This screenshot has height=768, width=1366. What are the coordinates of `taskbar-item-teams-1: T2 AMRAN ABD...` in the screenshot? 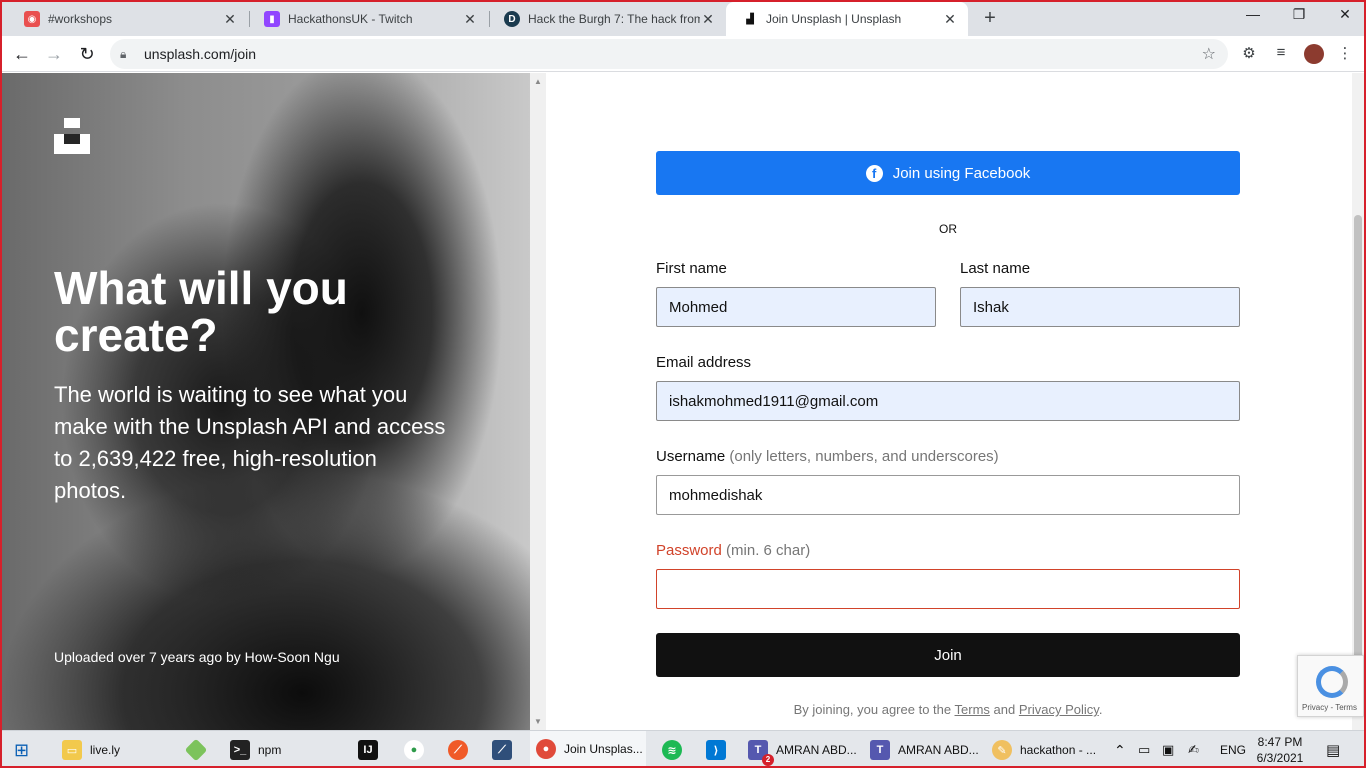 It's located at (802, 748).